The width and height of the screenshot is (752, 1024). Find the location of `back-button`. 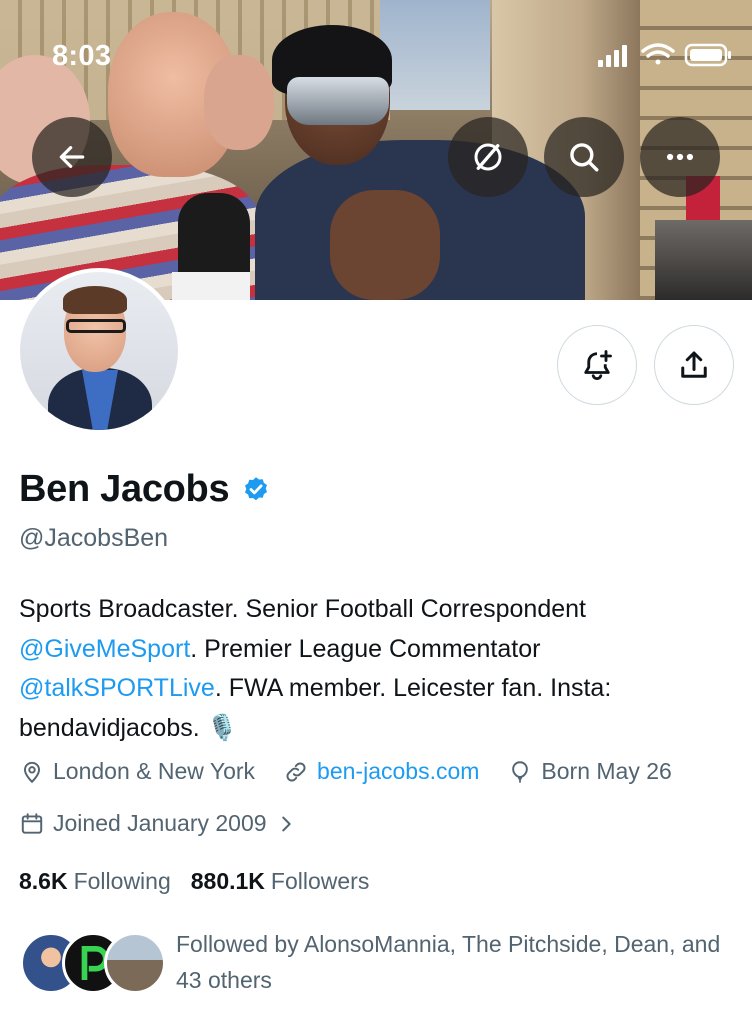

back-button is located at coordinates (72, 157).